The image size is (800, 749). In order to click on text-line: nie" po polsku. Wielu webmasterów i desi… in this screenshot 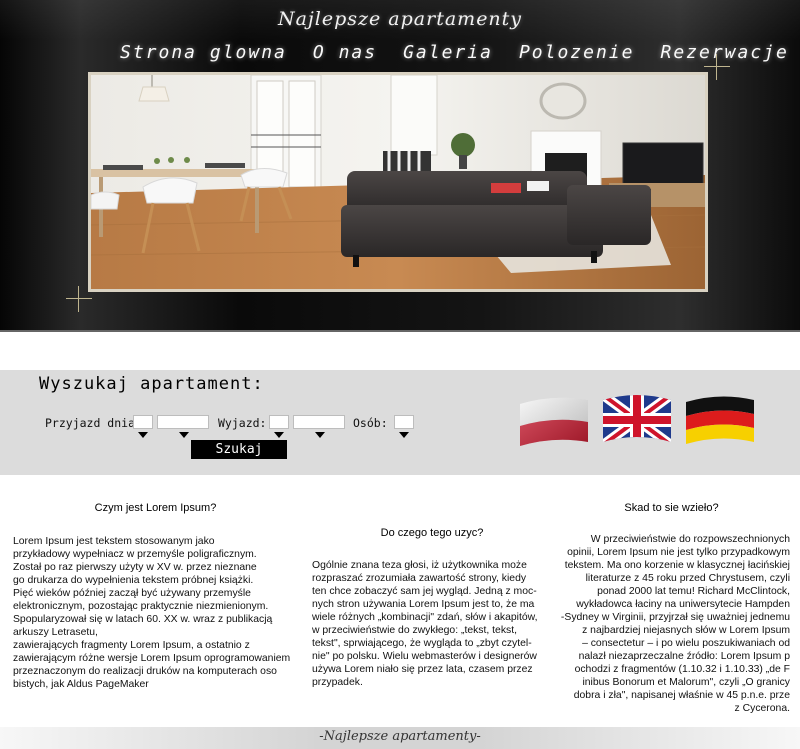, I will do `click(424, 656)`.